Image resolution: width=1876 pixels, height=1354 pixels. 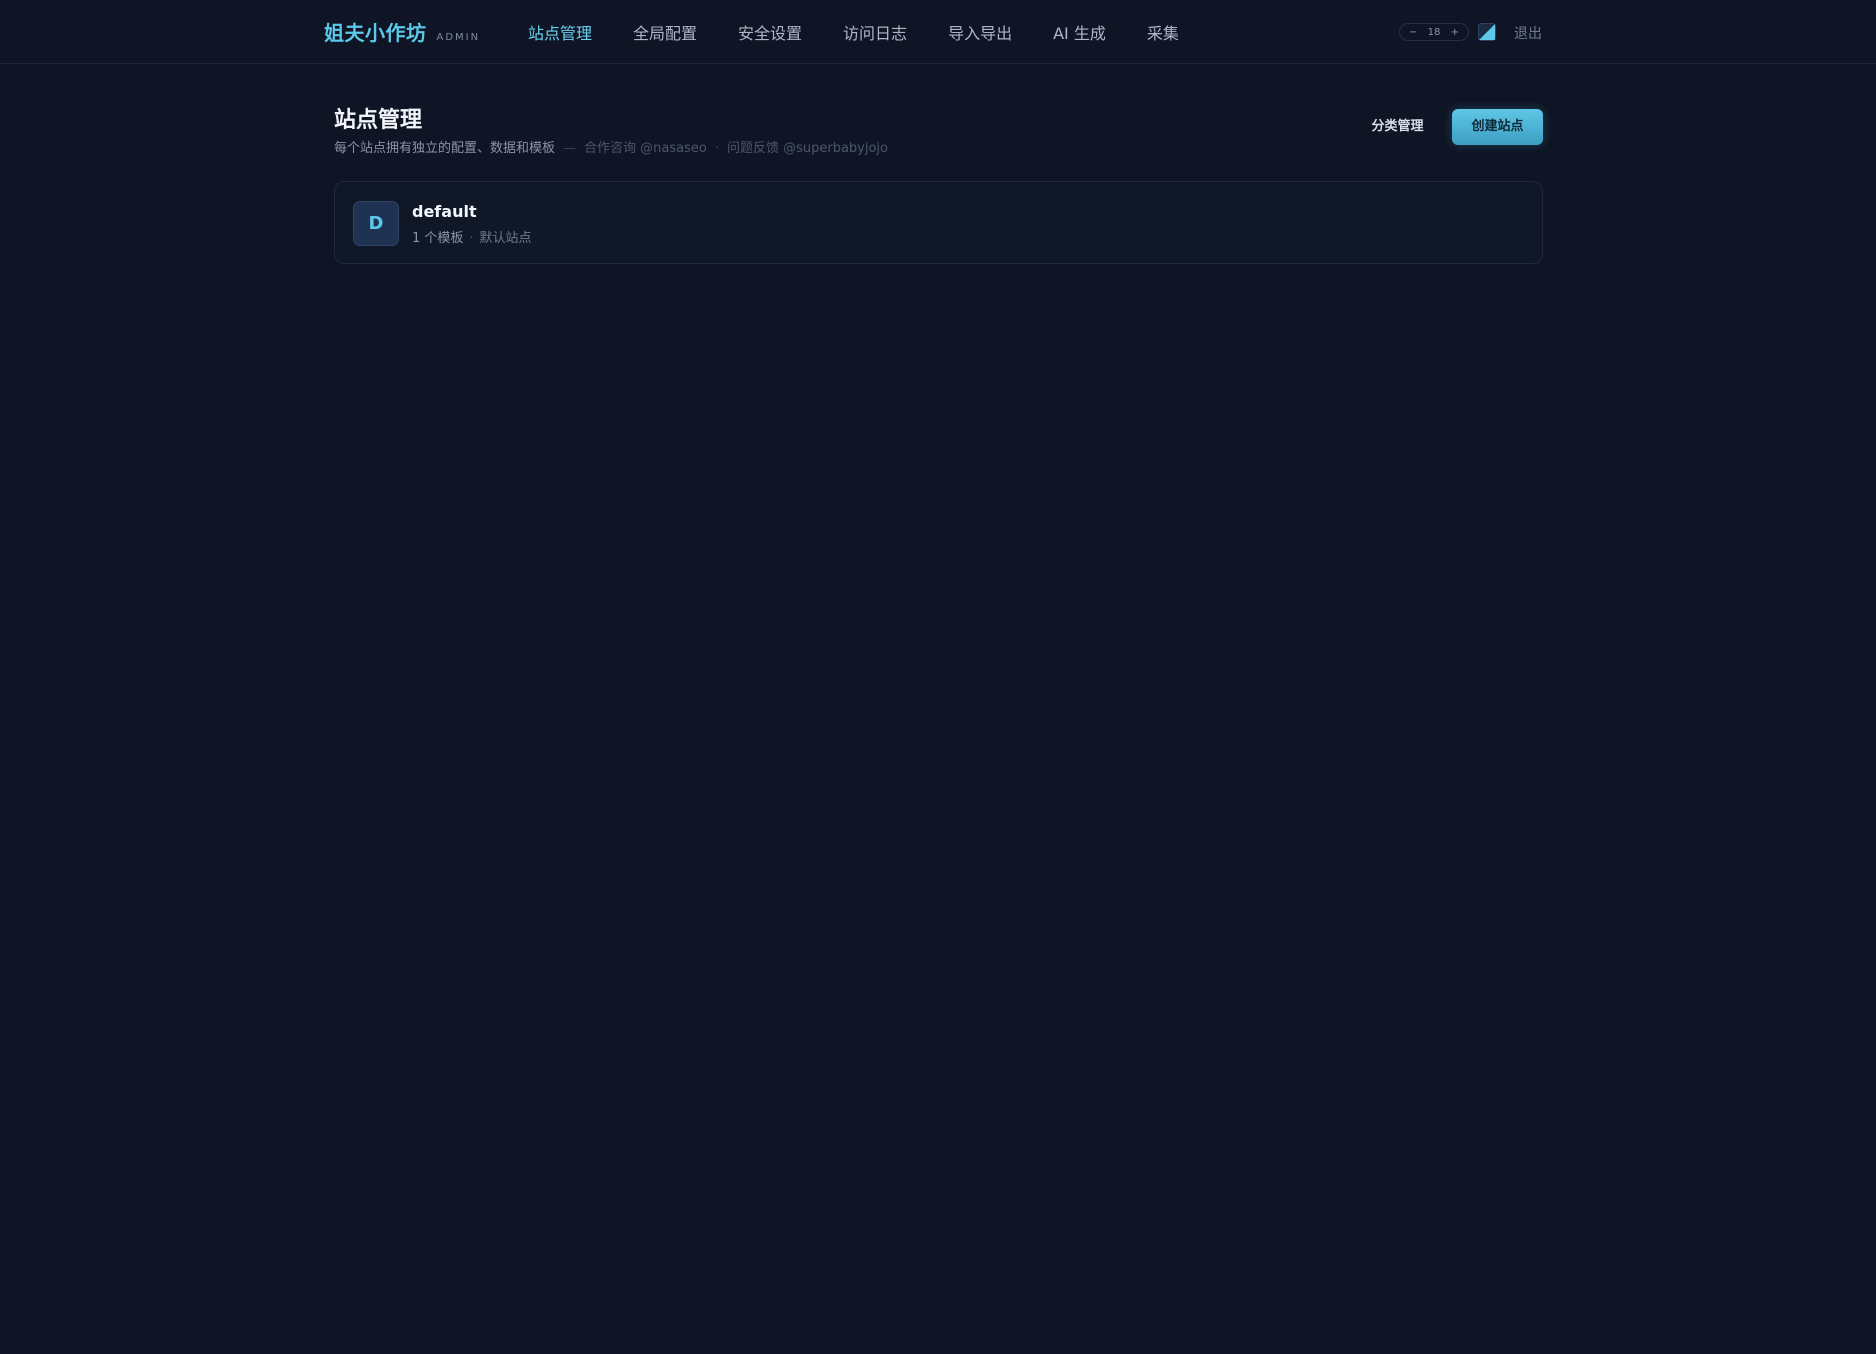 I want to click on nav-item-access-log: 访问日志, so click(x=875, y=32).